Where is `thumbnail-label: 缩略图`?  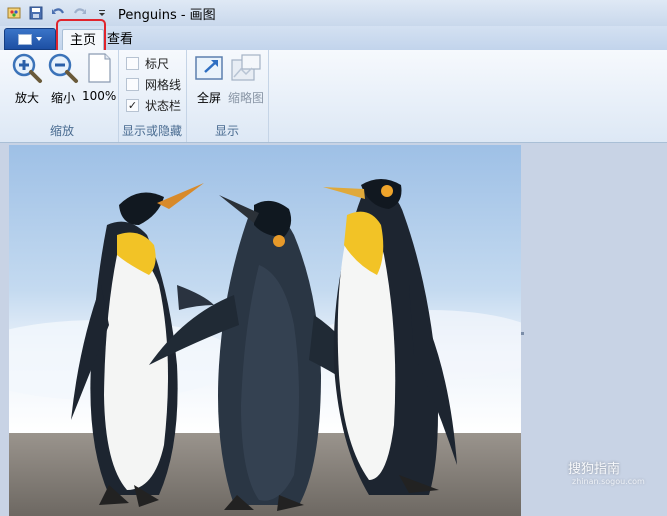 thumbnail-label: 缩略图 is located at coordinates (245, 98).